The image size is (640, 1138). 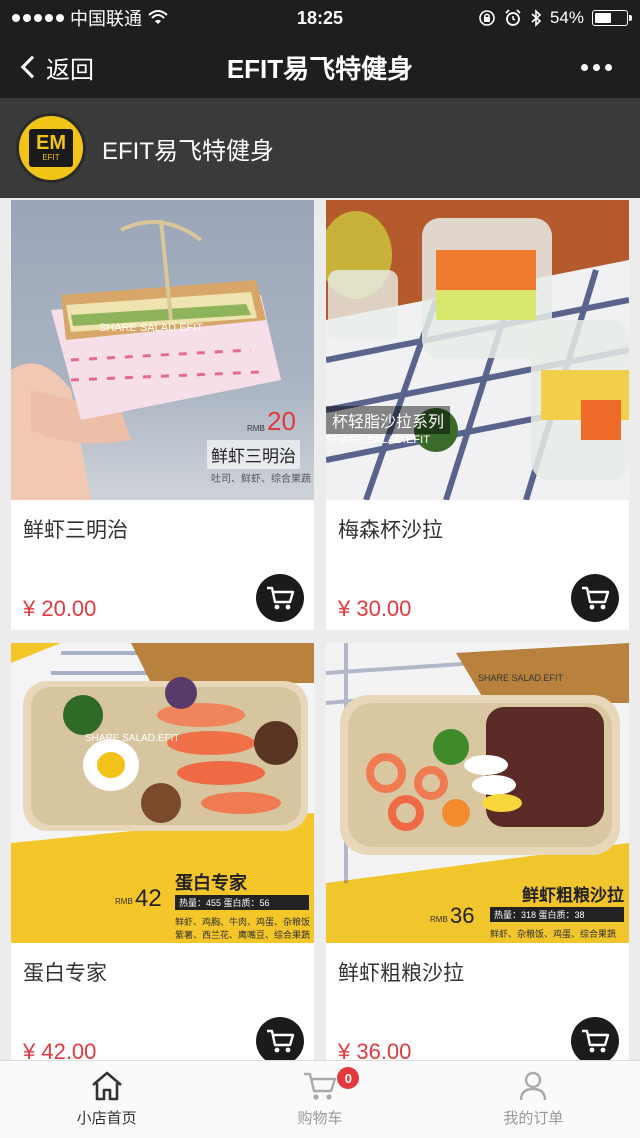 I want to click on nav-bar: 返回 EFIT易飞特健身, so click(x=320, y=67).